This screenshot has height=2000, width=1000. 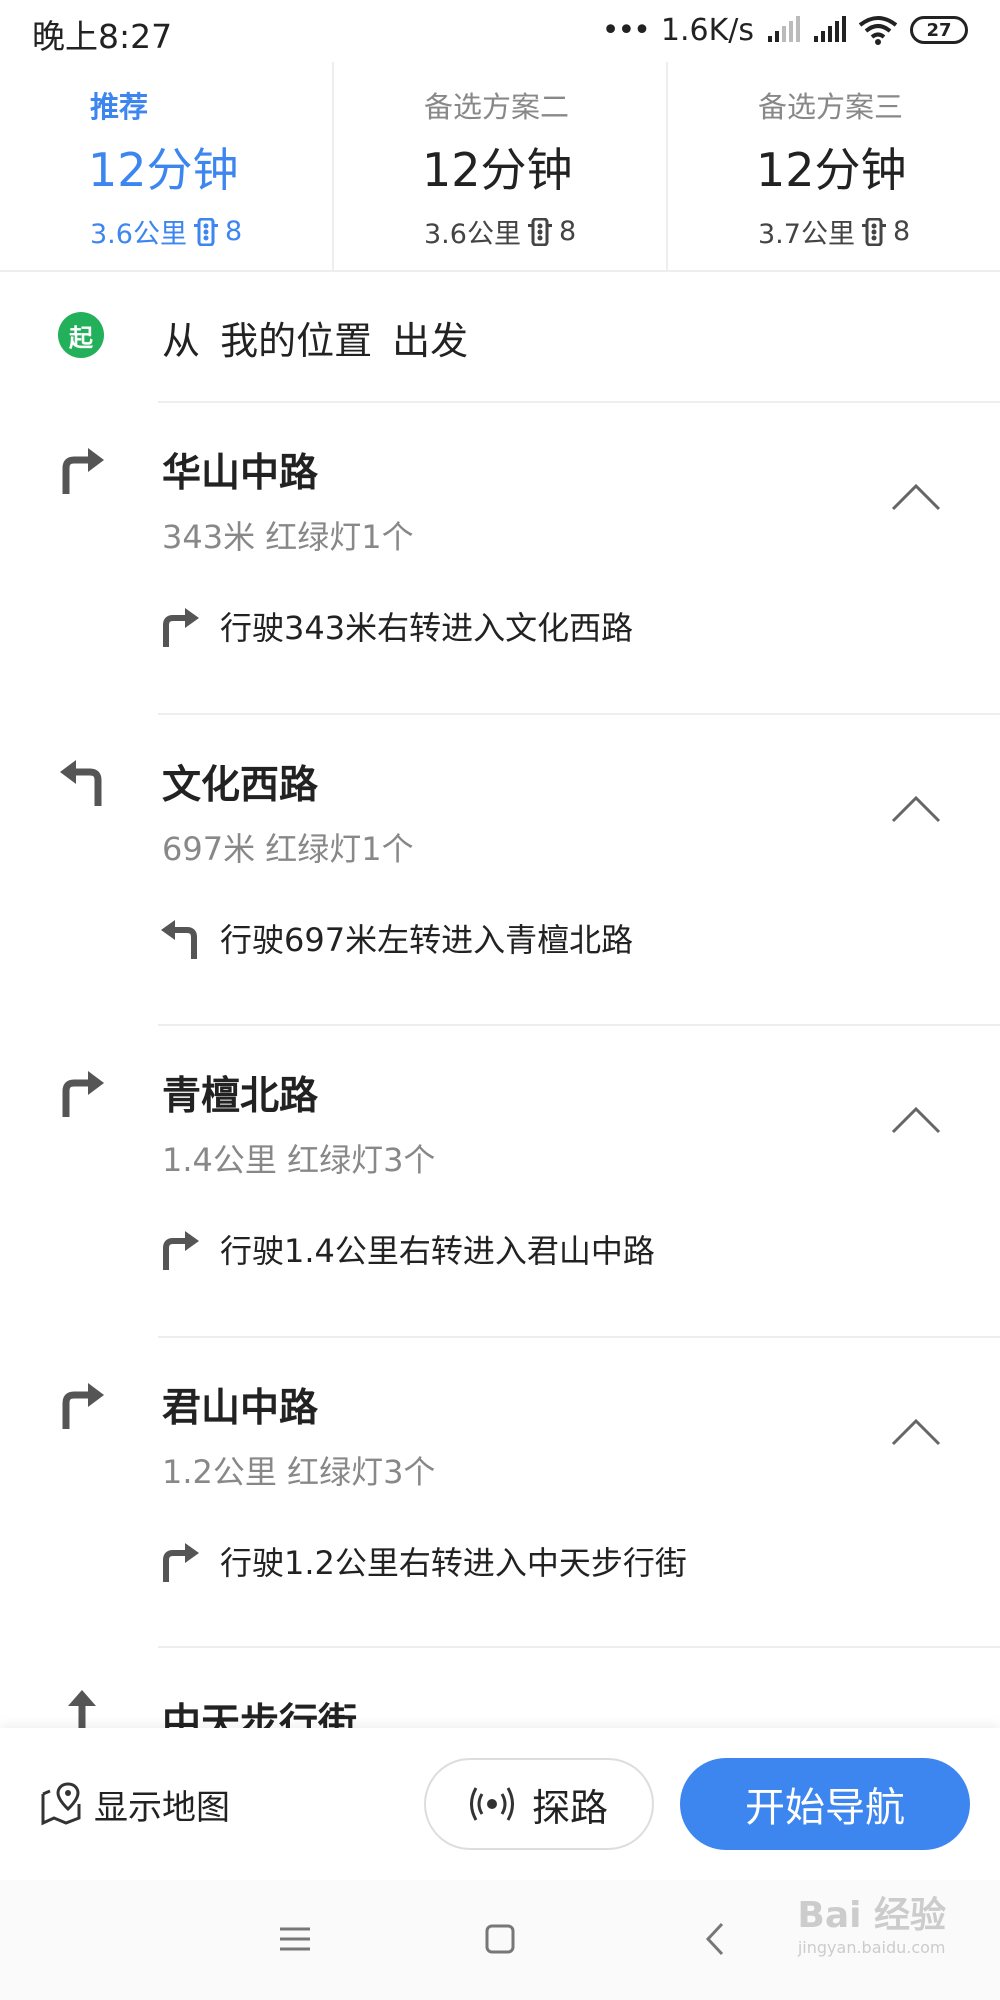 I want to click on signal-icon, so click(x=784, y=29).